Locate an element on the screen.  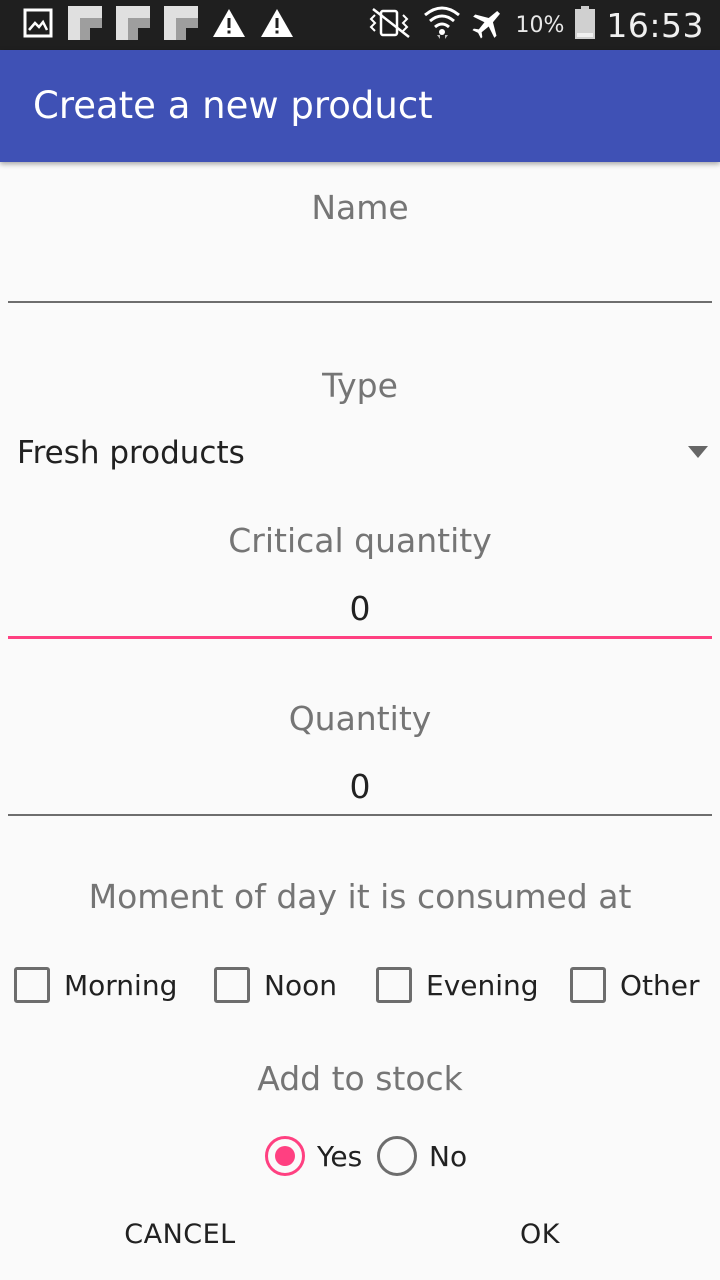
critical-quantity-input-underline is located at coordinates (360, 637).